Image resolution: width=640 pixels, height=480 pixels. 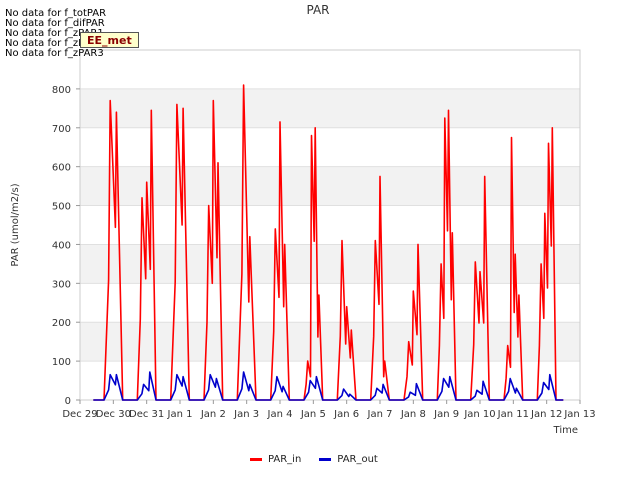 What do you see at coordinates (61, 245) in the screenshot?
I see `y-tick-label: 400` at bounding box center [61, 245].